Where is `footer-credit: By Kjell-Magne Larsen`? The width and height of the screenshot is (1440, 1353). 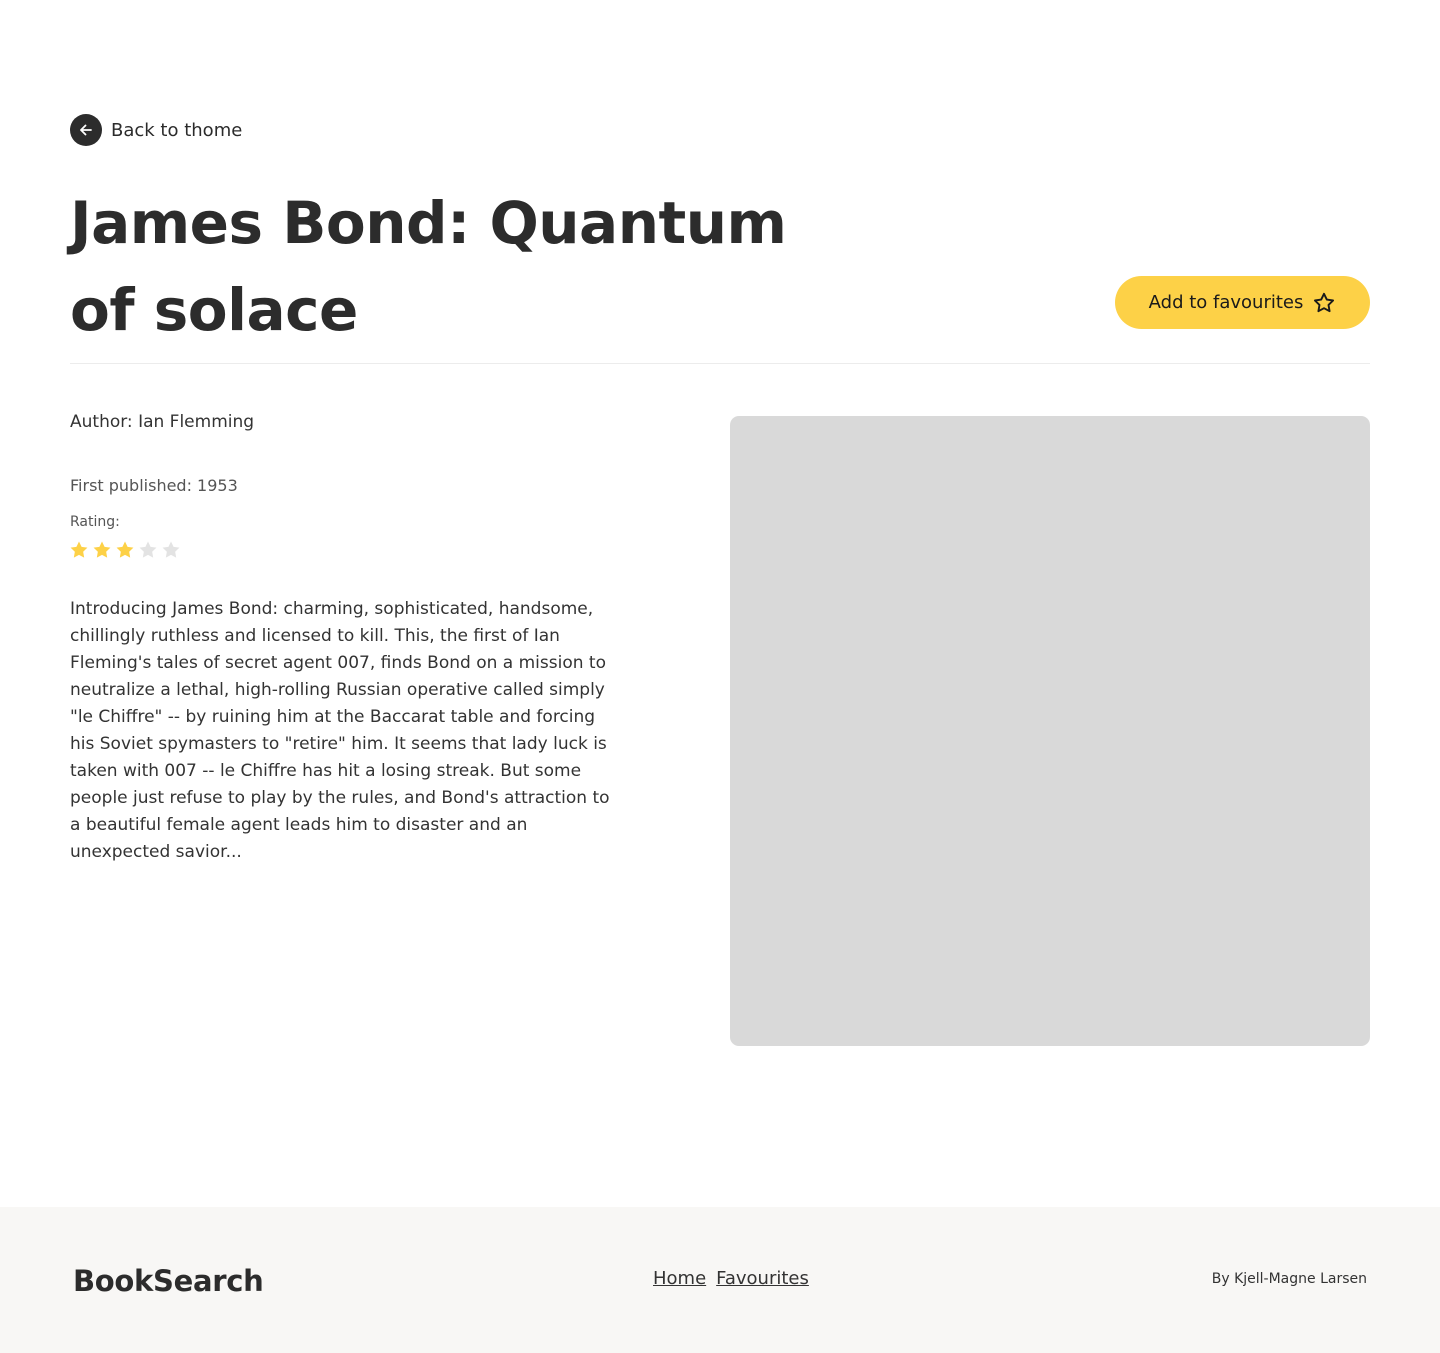 footer-credit: By Kjell-Magne Larsen is located at coordinates (1289, 1279).